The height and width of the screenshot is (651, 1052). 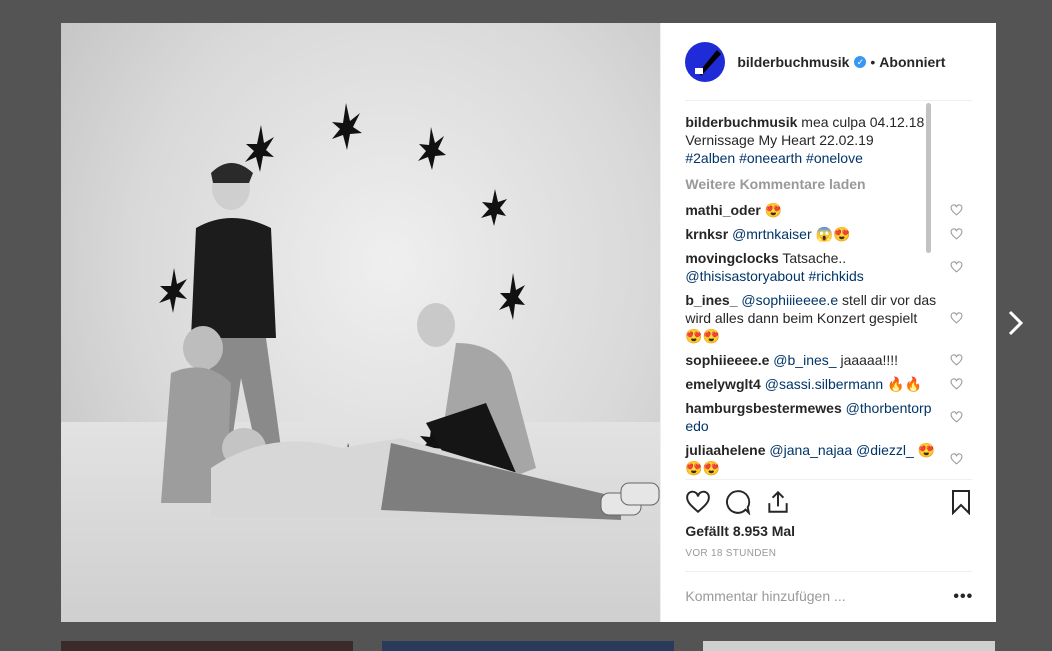 What do you see at coordinates (711, 300) in the screenshot?
I see `comment-username: b_ines_` at bounding box center [711, 300].